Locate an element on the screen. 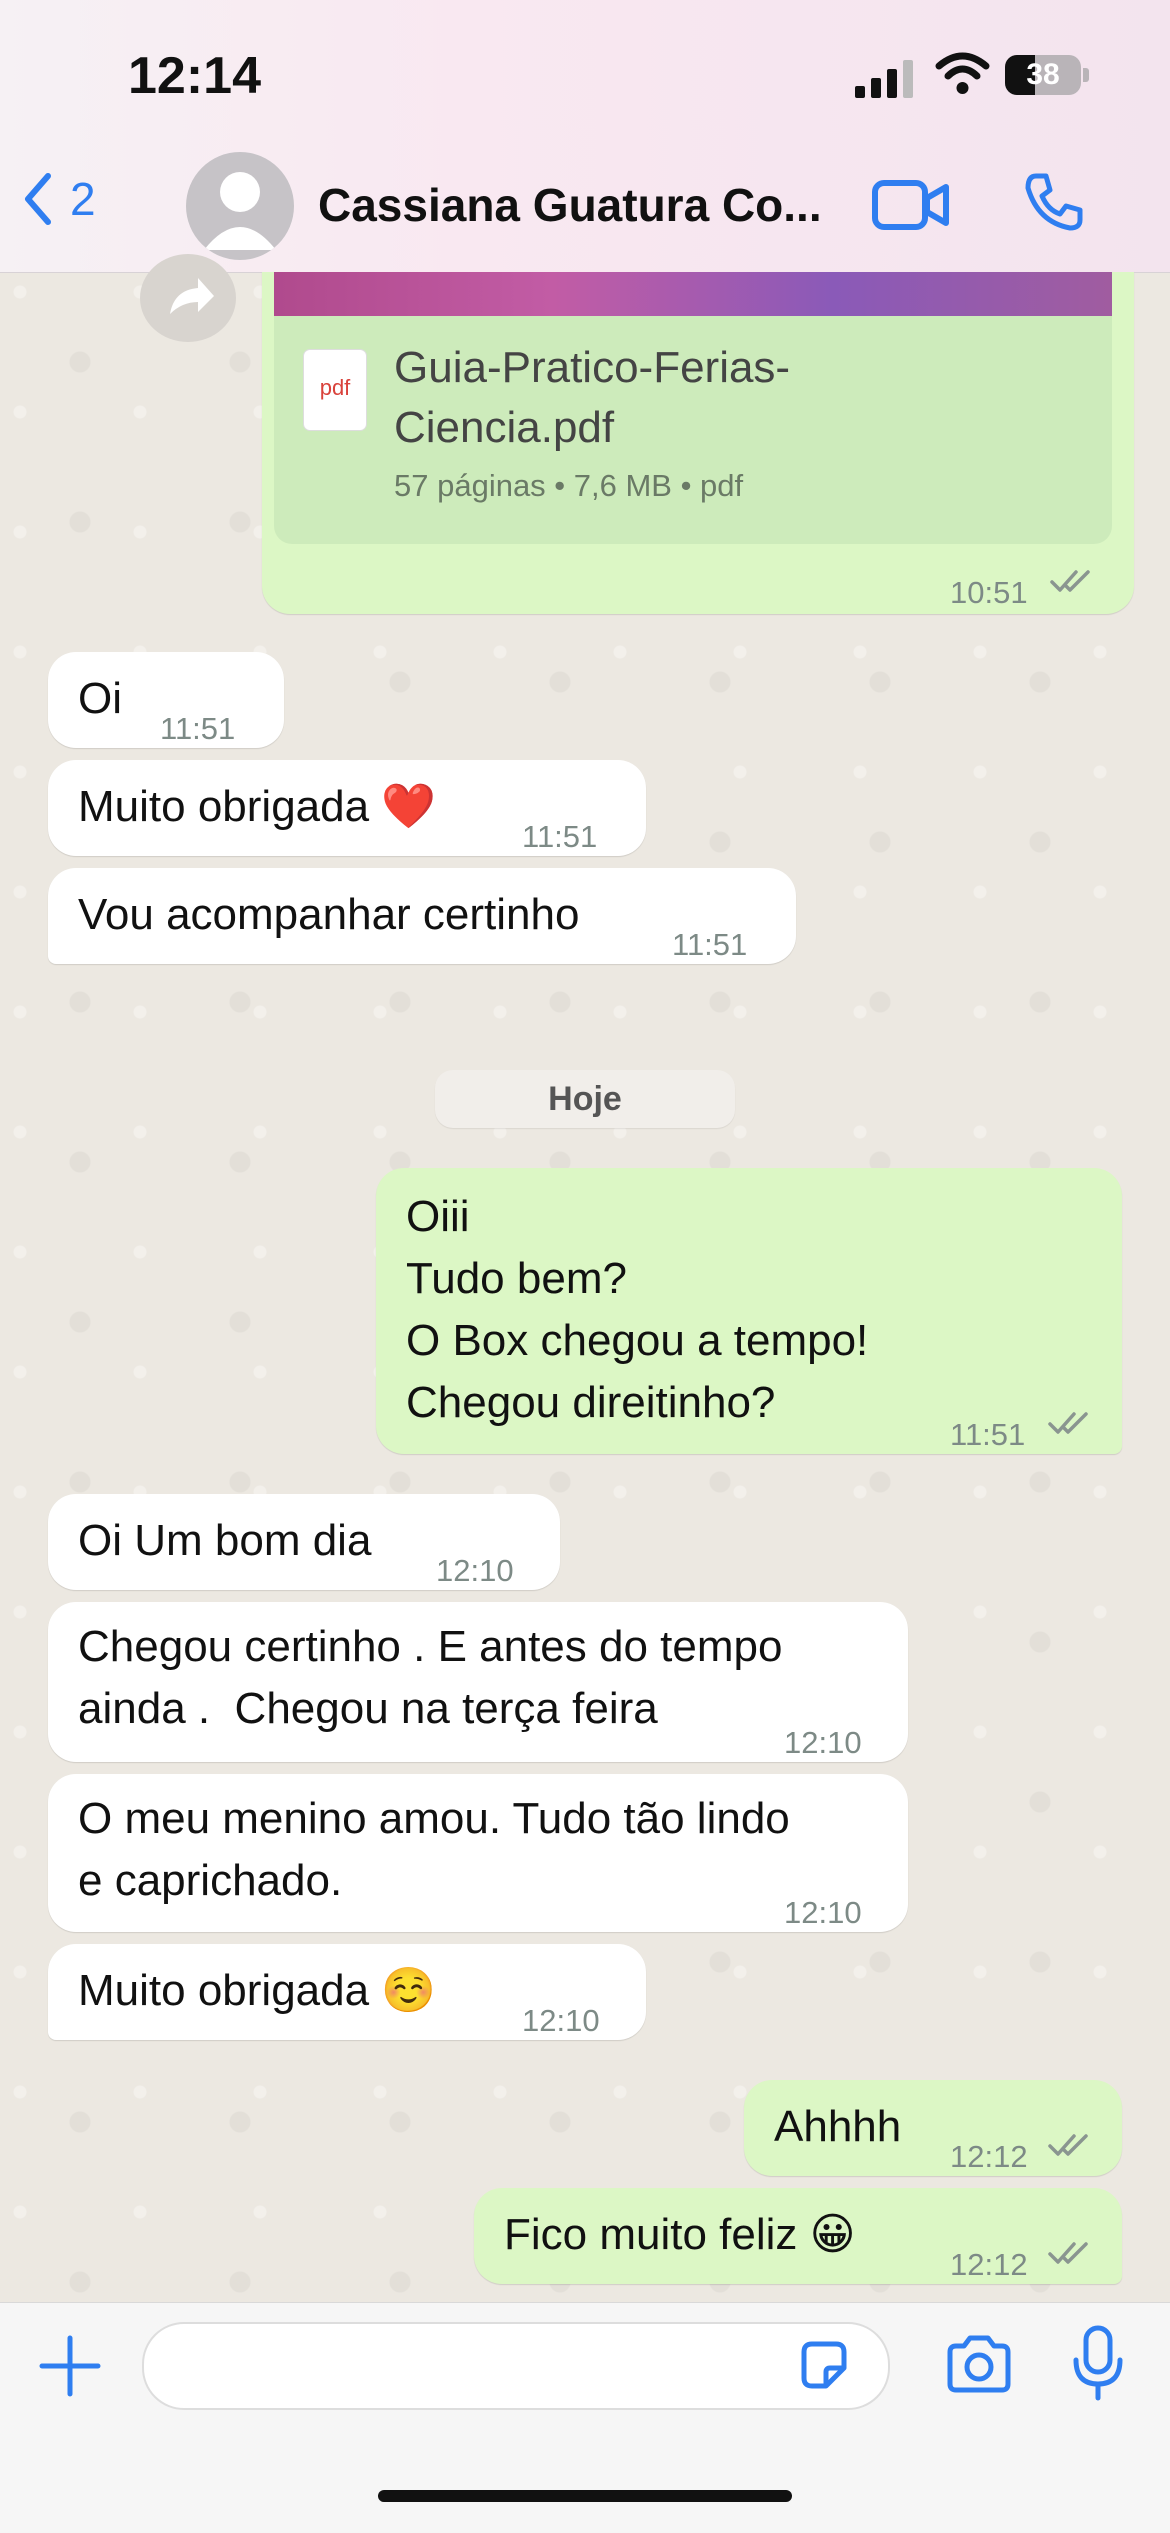 Image resolution: width=1170 pixels, height=2533 pixels. microphone-icon is located at coordinates (1098, 2364).